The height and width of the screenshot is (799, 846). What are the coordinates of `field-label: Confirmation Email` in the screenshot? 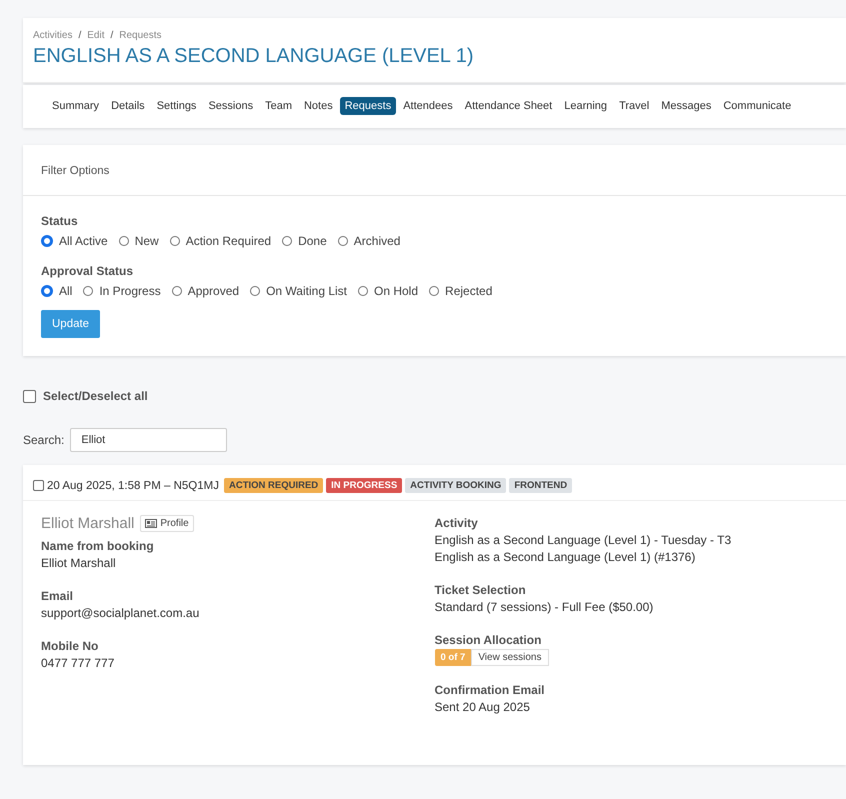 It's located at (490, 690).